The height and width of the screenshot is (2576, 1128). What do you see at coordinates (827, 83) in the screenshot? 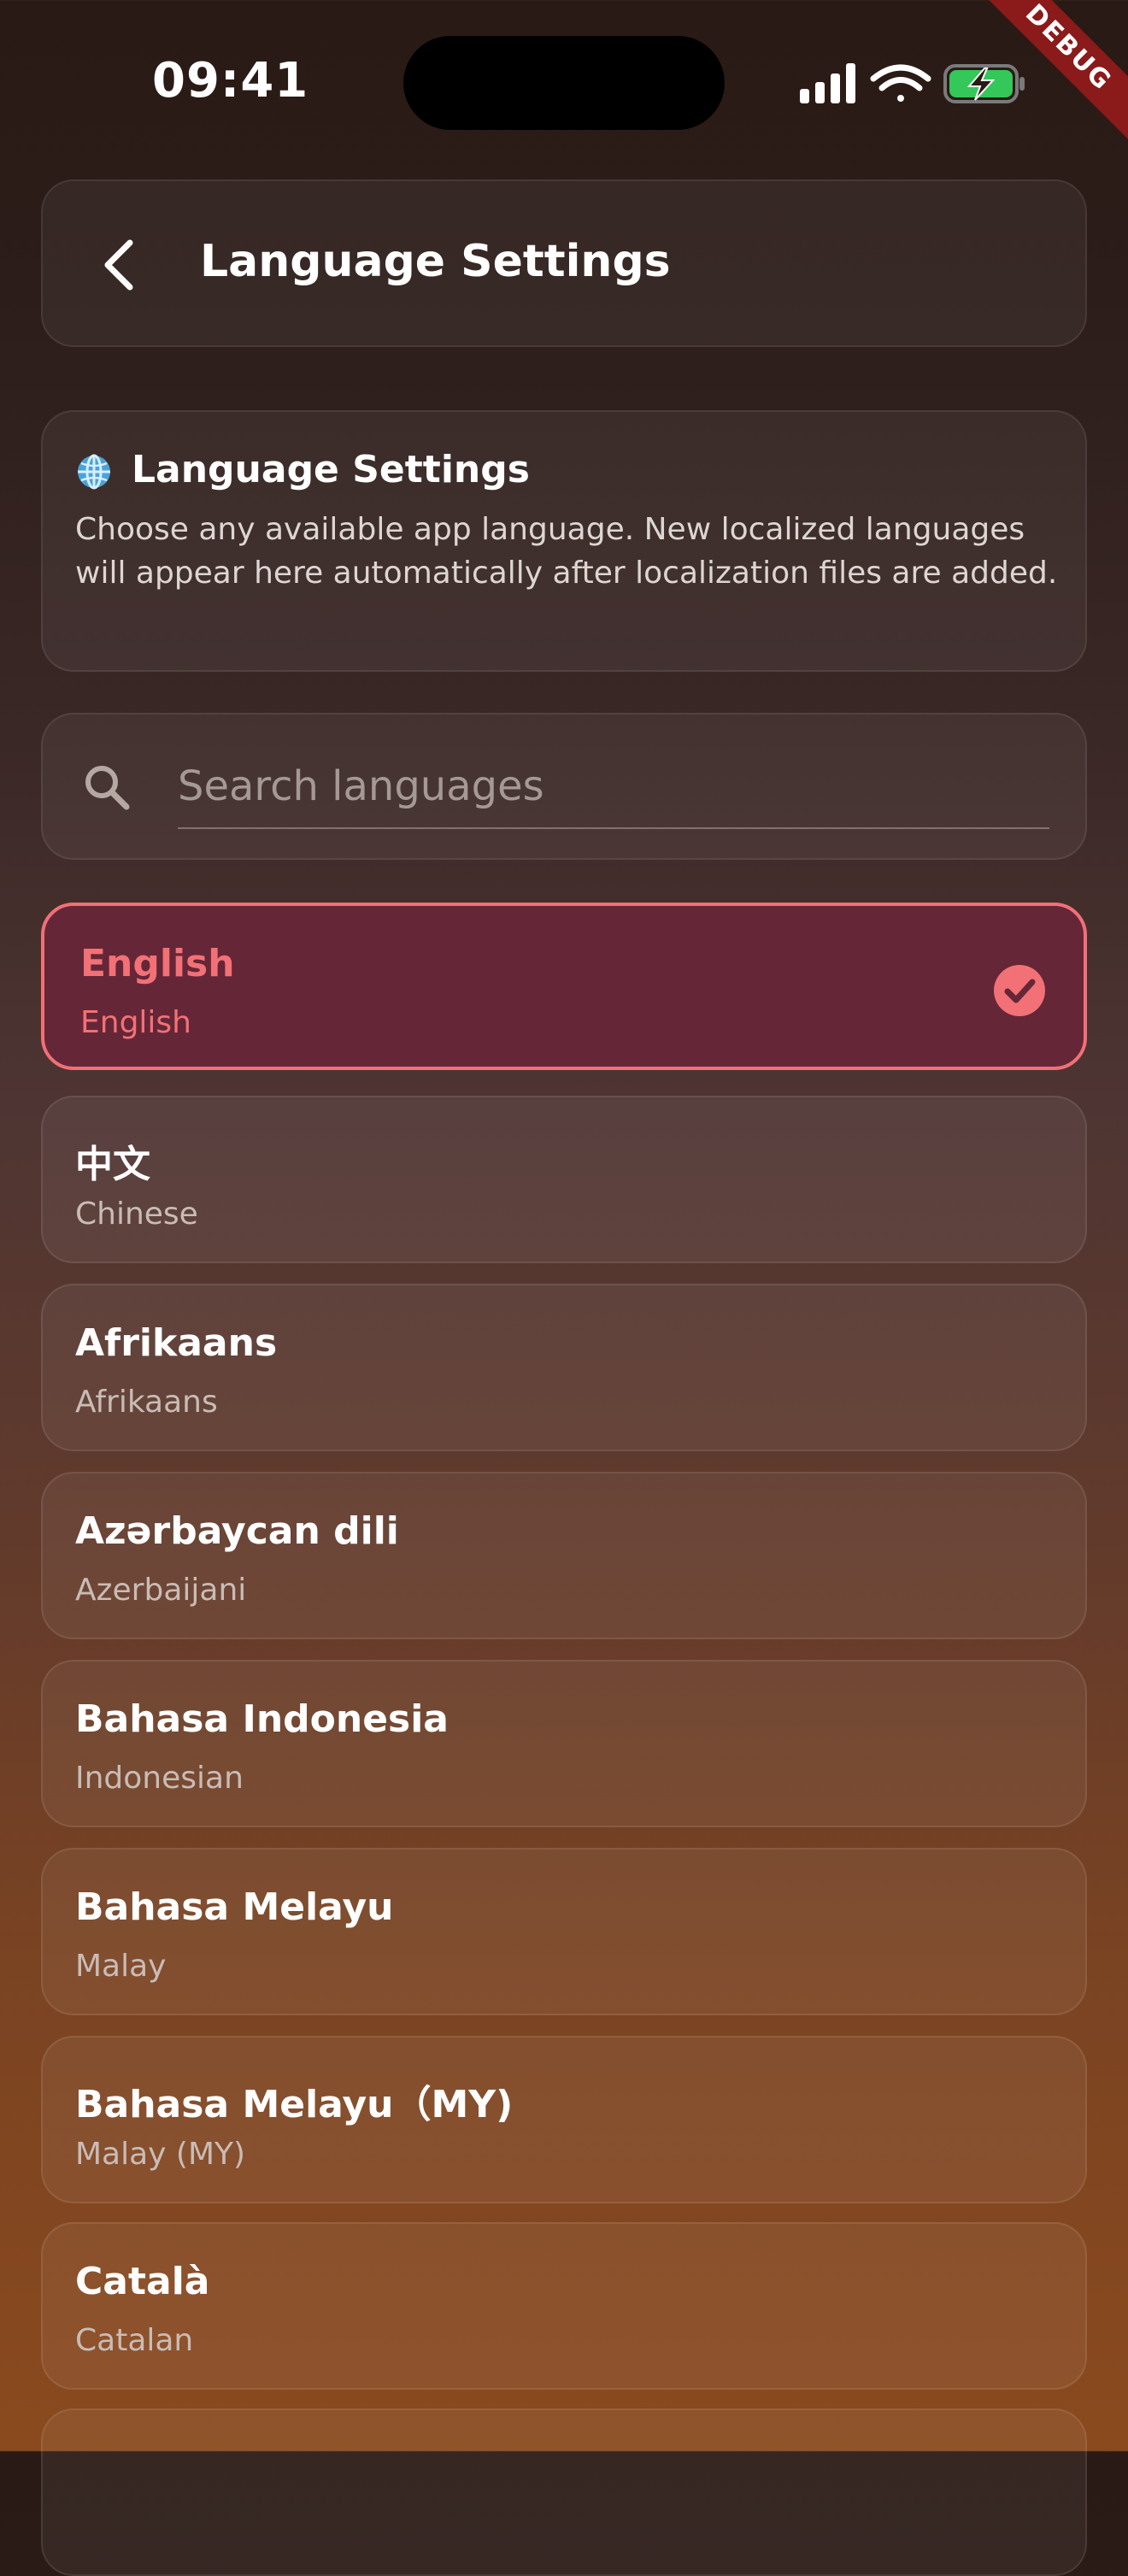
I see `signal-icon` at bounding box center [827, 83].